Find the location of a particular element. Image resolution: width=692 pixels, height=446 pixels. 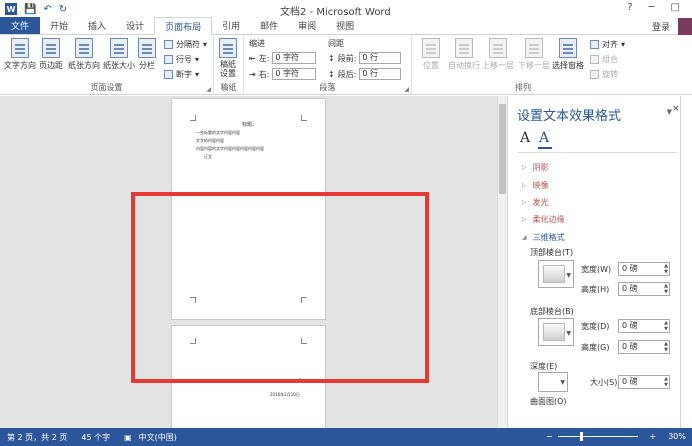

bottom-height-input: 0 磅 ▲ ▼ is located at coordinates (644, 347).